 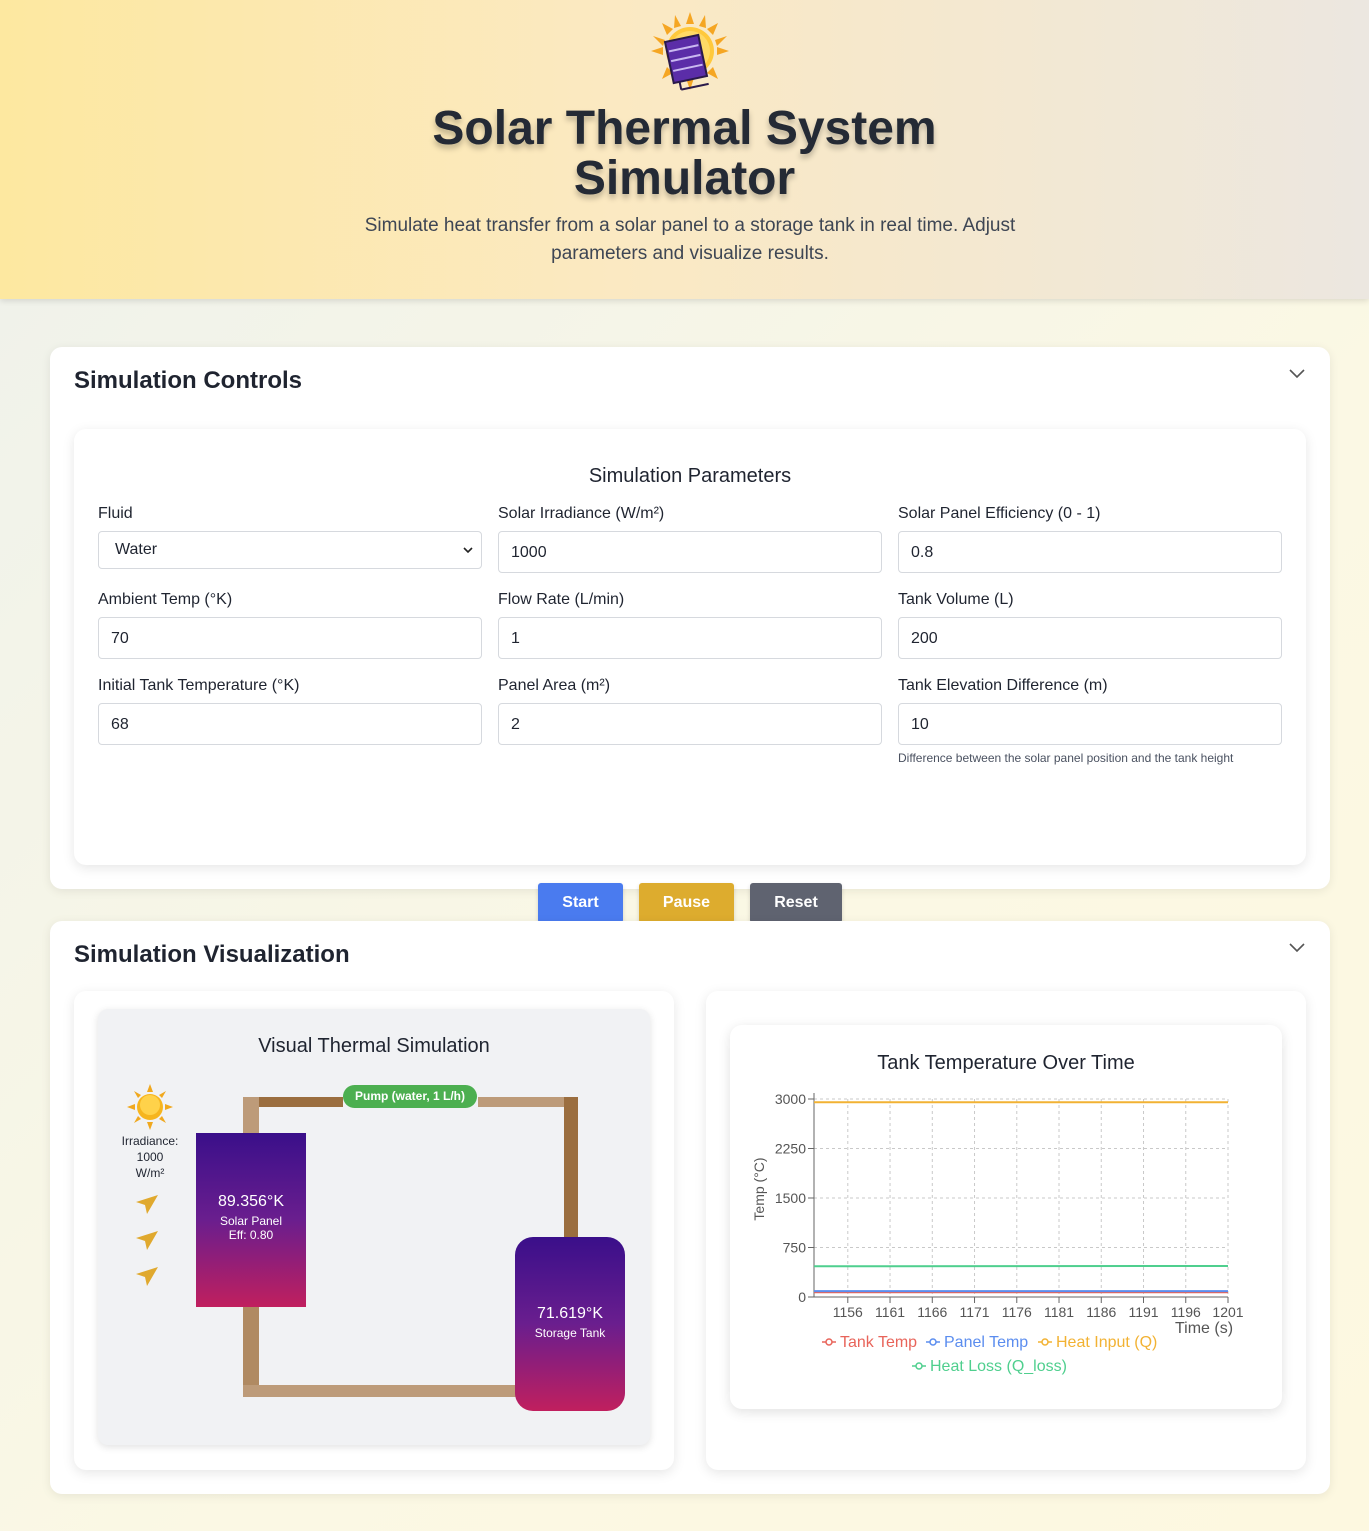 I want to click on x-tick-label: 1161, so click(x=890, y=1312).